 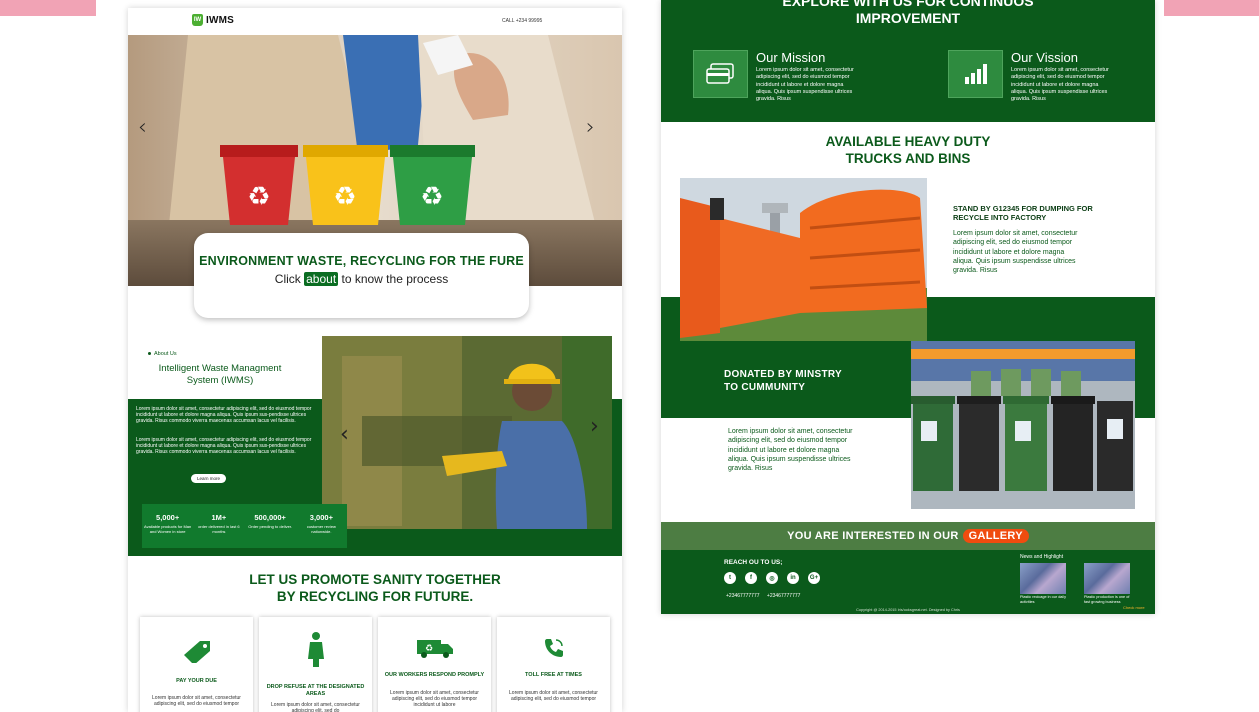 What do you see at coordinates (783, 374) in the screenshot?
I see `donated-line-1: DONATED BY MINSTRY` at bounding box center [783, 374].